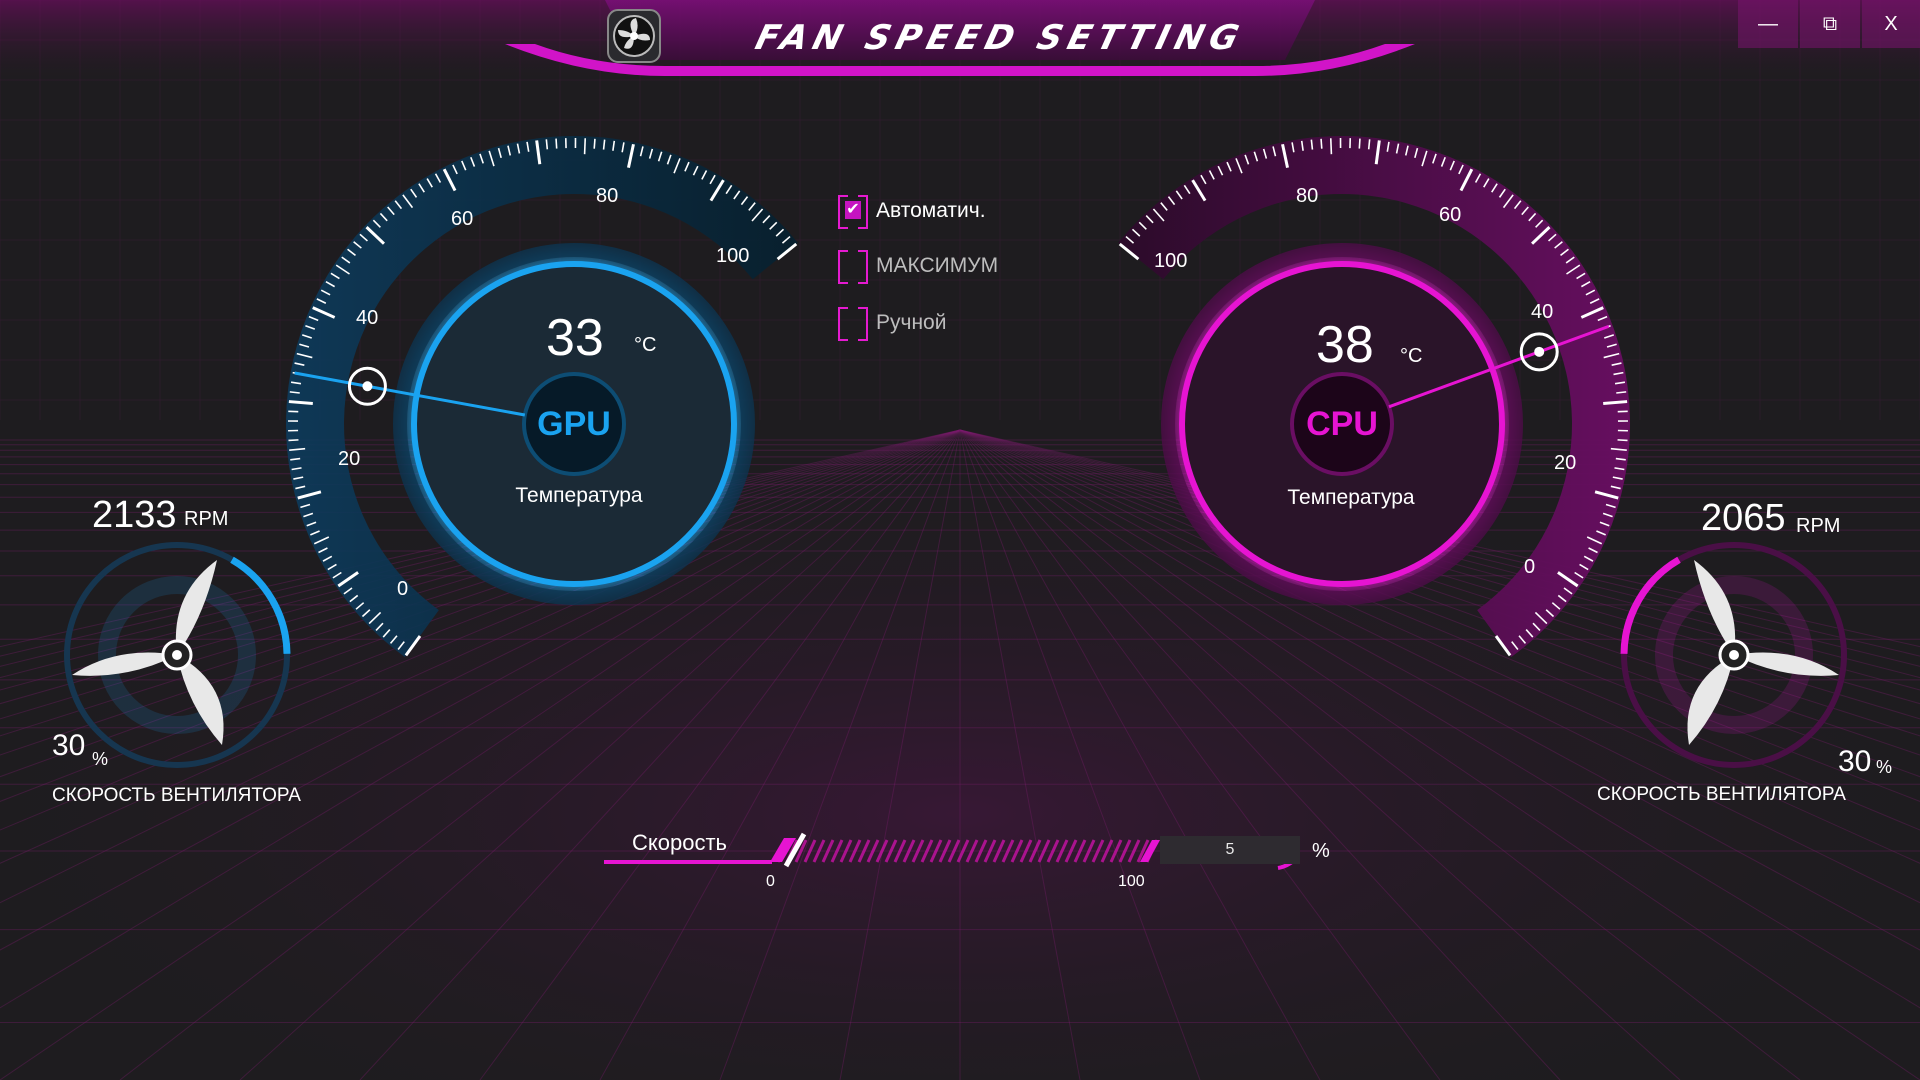 This screenshot has width=1920, height=1080. Describe the element at coordinates (1530, 567) in the screenshot. I see `cpu-scale-0: 0` at that location.